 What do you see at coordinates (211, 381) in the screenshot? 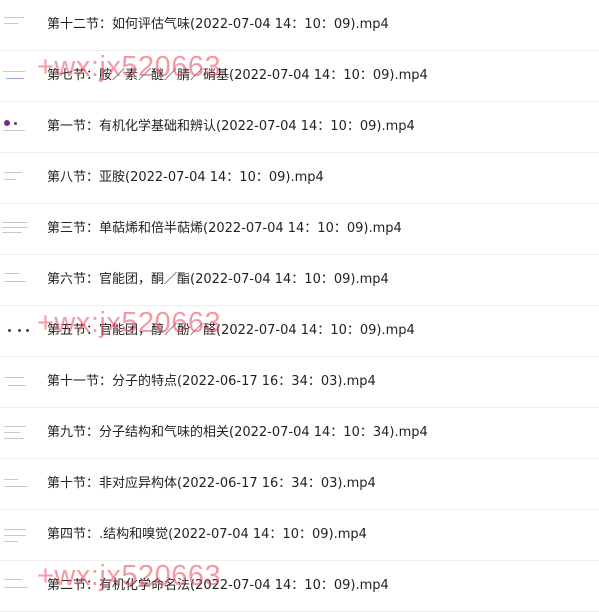
I see `file-name: 第十一节：分子的特点(2022-06-17 16：34：03).mp4` at bounding box center [211, 381].